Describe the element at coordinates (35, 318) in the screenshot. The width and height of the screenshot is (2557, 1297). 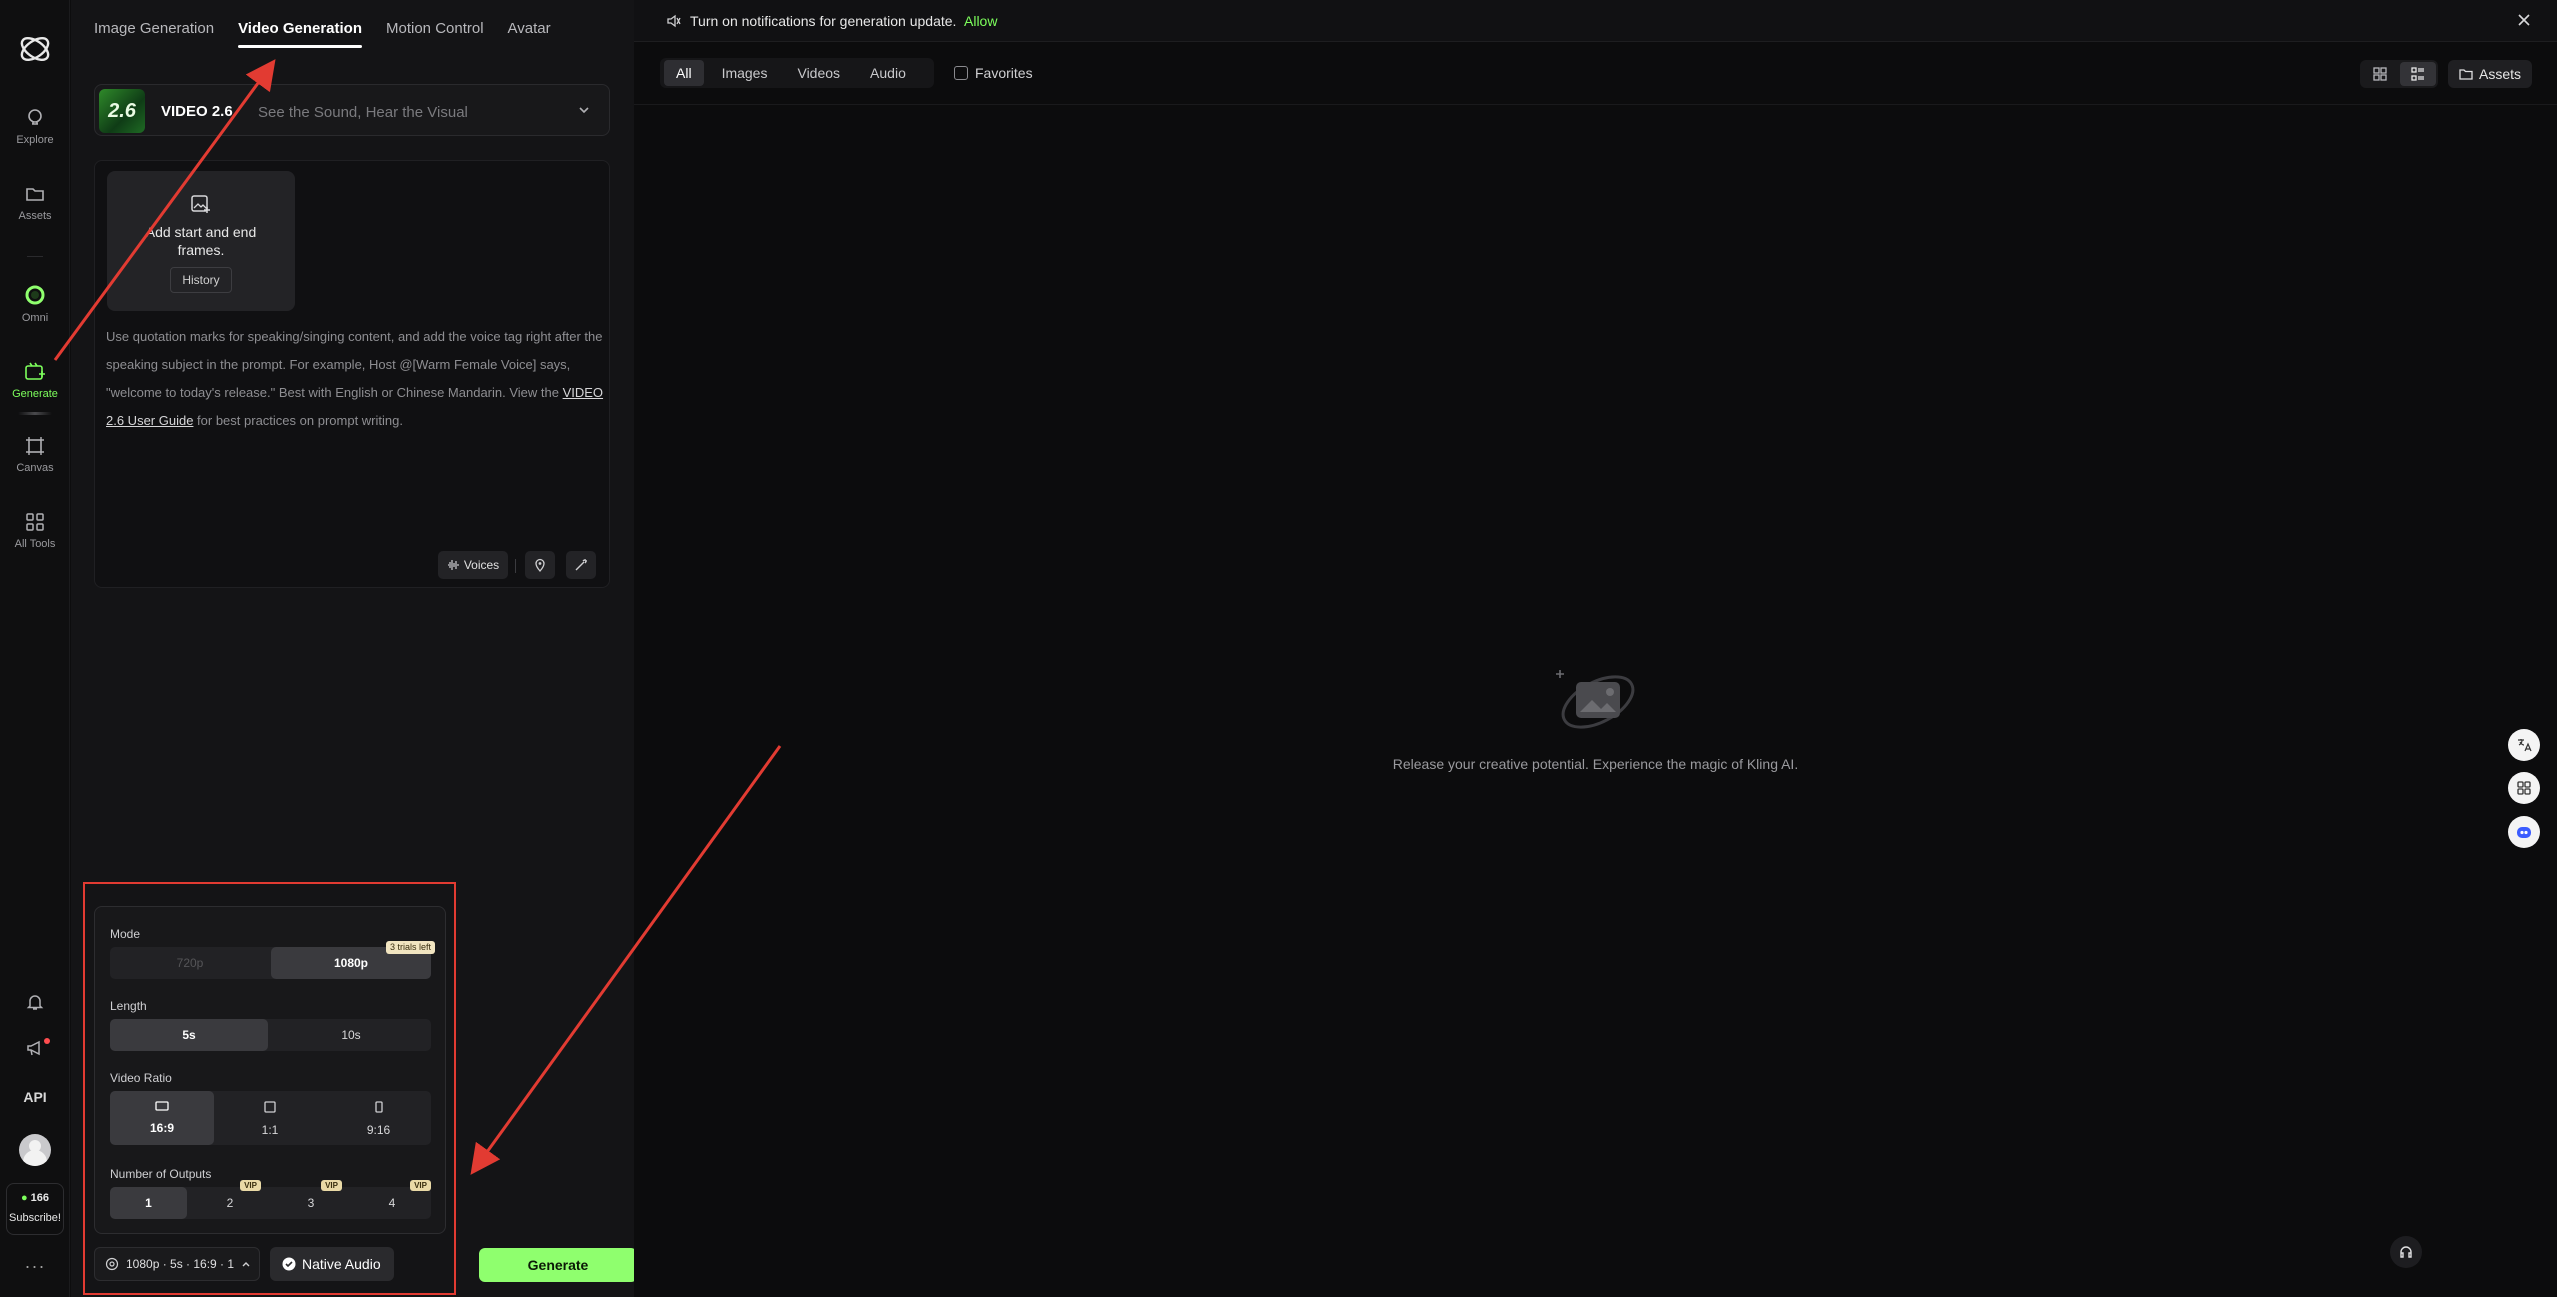
I see `nav-label: Omni` at that location.